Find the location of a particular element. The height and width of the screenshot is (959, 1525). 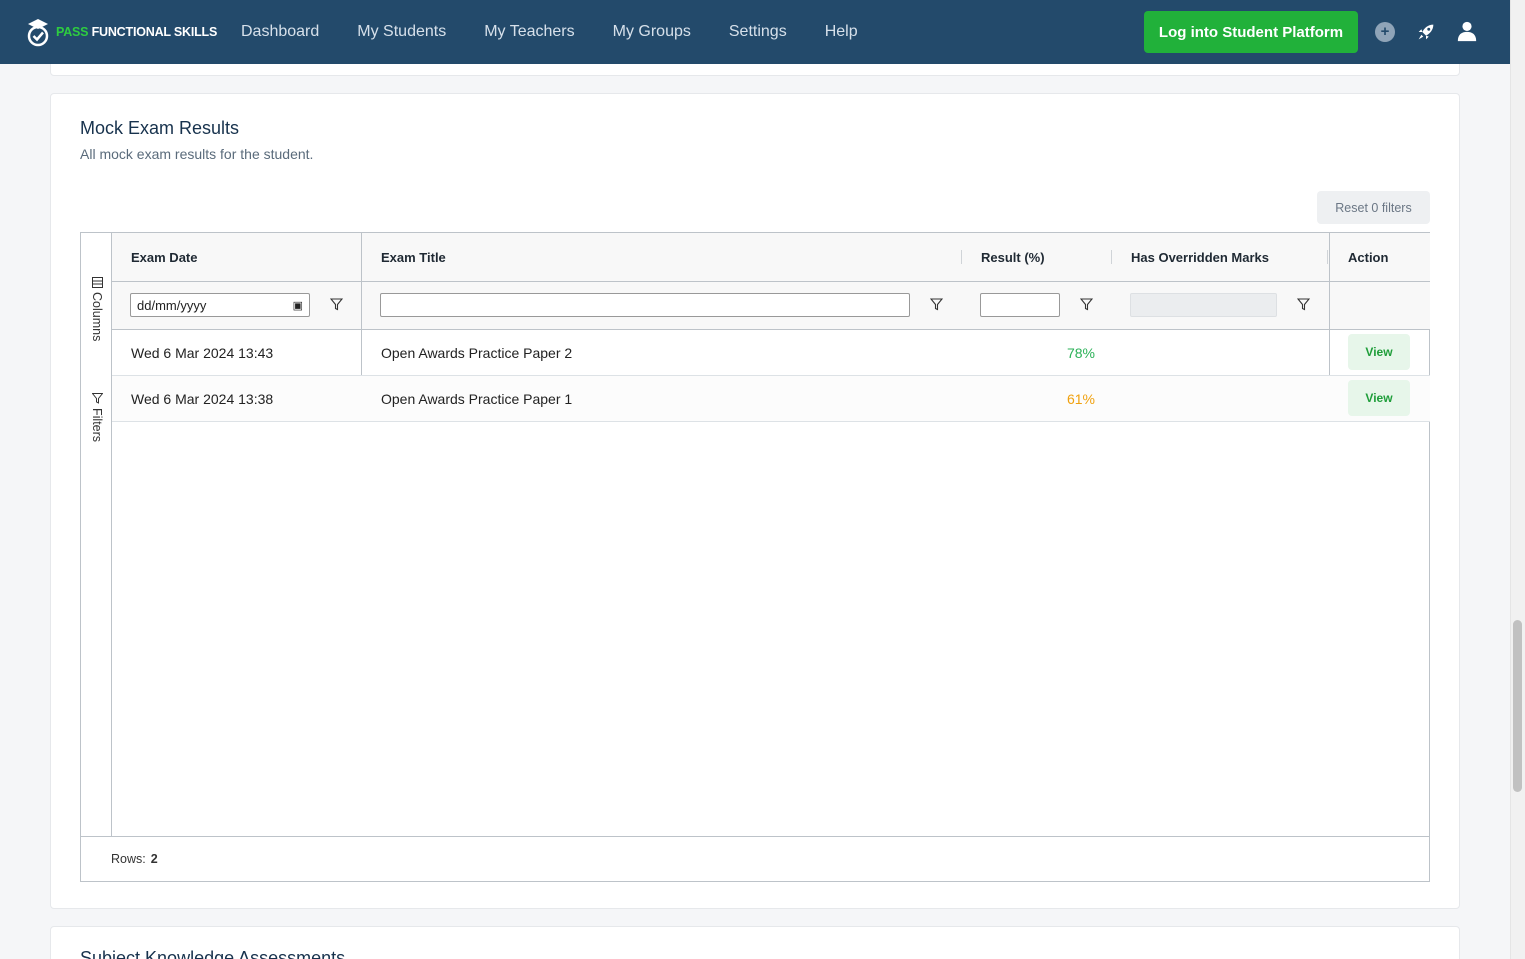

exam-date-filter-input: dd/mm/yyyy ▣ is located at coordinates (220, 305).